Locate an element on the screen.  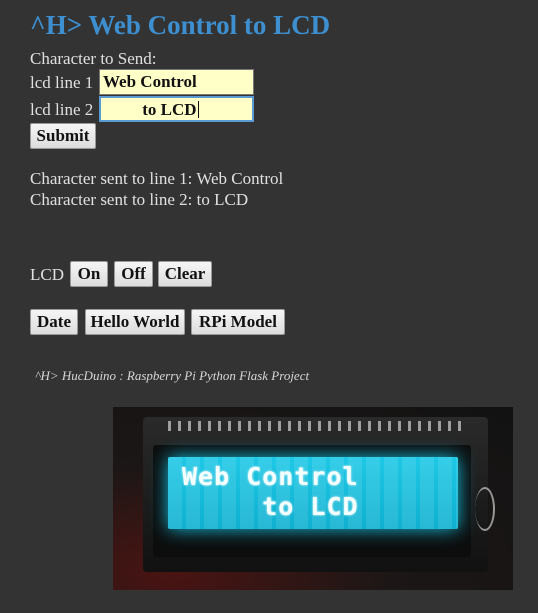
lcd-line2-label: lcd line 2 is located at coordinates (62, 109).